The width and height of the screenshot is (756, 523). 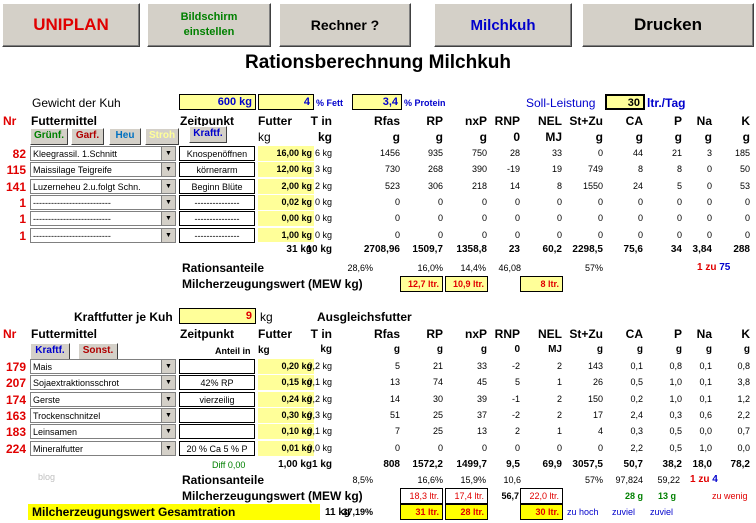 What do you see at coordinates (743, 366) in the screenshot?
I see `k-cell: 0,8` at bounding box center [743, 366].